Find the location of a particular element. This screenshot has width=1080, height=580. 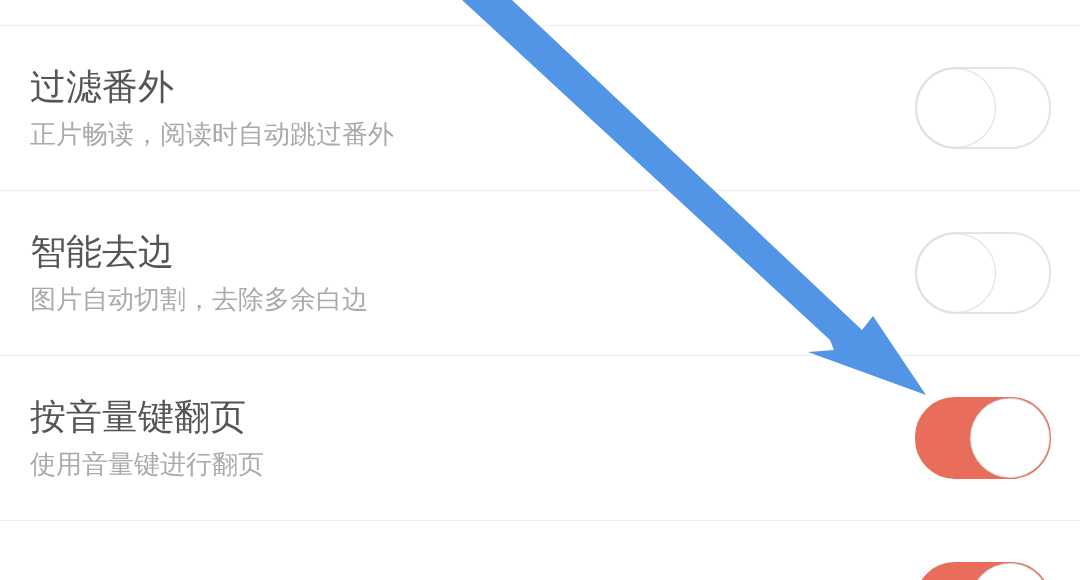

setting-description: 正片畅读，阅读时自动跳过番外 is located at coordinates (212, 134).